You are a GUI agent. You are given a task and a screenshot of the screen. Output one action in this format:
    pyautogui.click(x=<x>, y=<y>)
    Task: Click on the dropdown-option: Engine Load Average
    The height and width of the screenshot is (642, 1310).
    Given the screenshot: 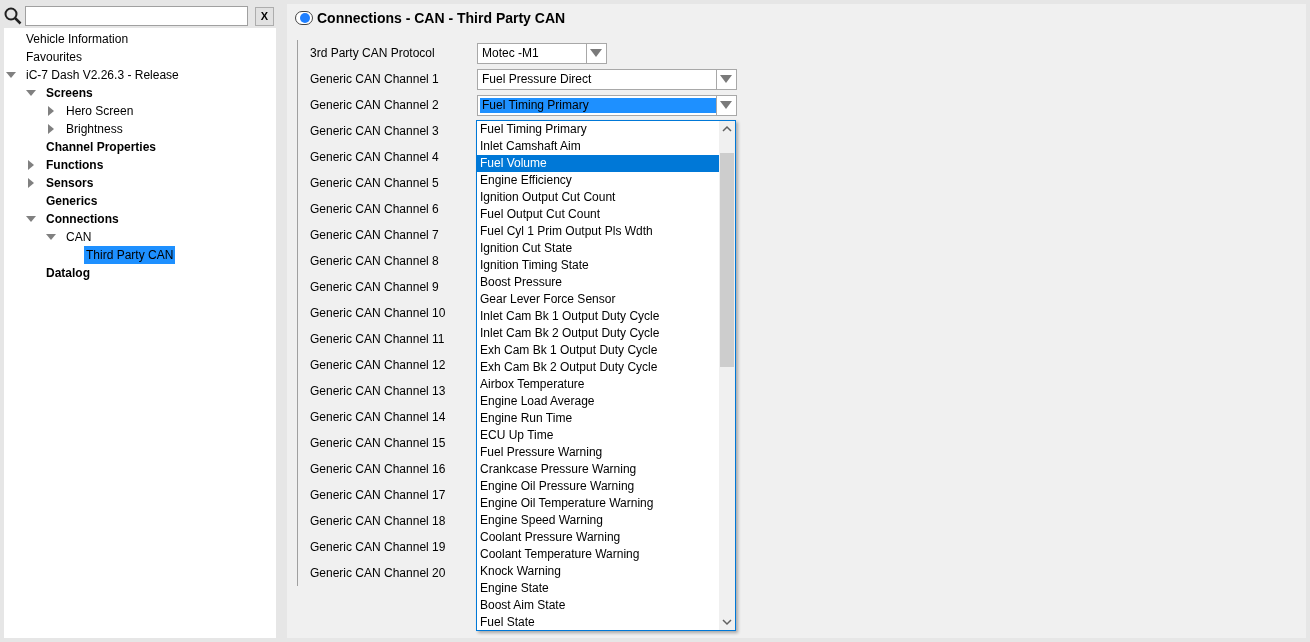 What is the action you would take?
    pyautogui.click(x=598, y=401)
    